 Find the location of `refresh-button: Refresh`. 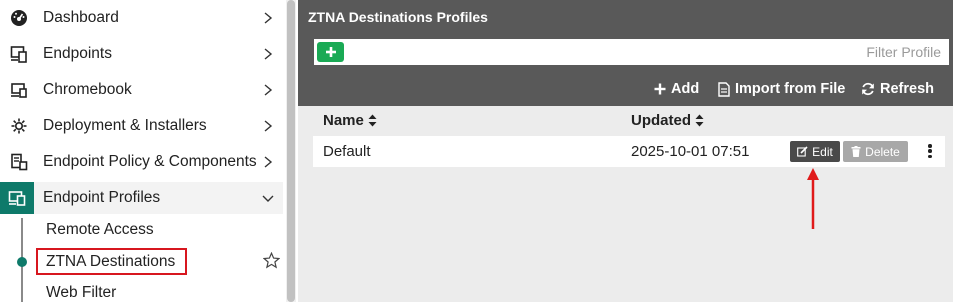

refresh-button: Refresh is located at coordinates (897, 89).